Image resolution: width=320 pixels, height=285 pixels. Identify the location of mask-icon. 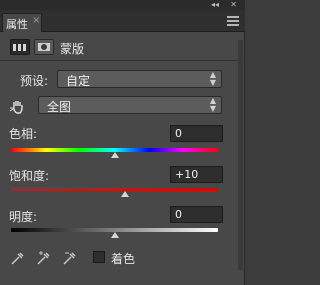
(44, 47).